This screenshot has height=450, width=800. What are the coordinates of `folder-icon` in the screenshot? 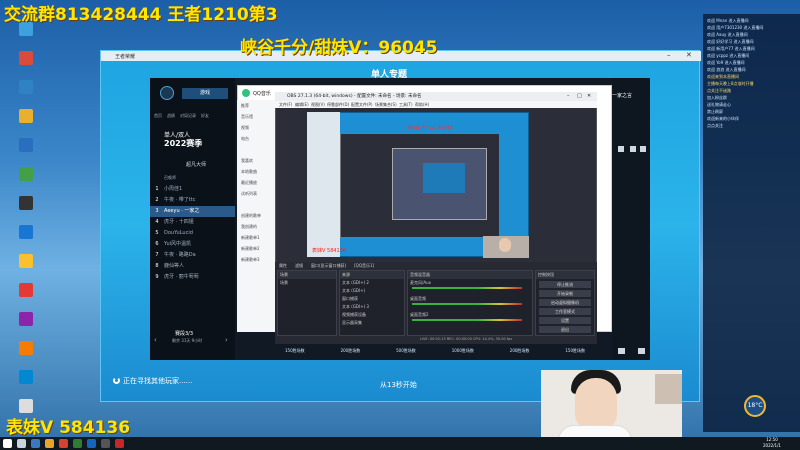 It's located at (621, 149).